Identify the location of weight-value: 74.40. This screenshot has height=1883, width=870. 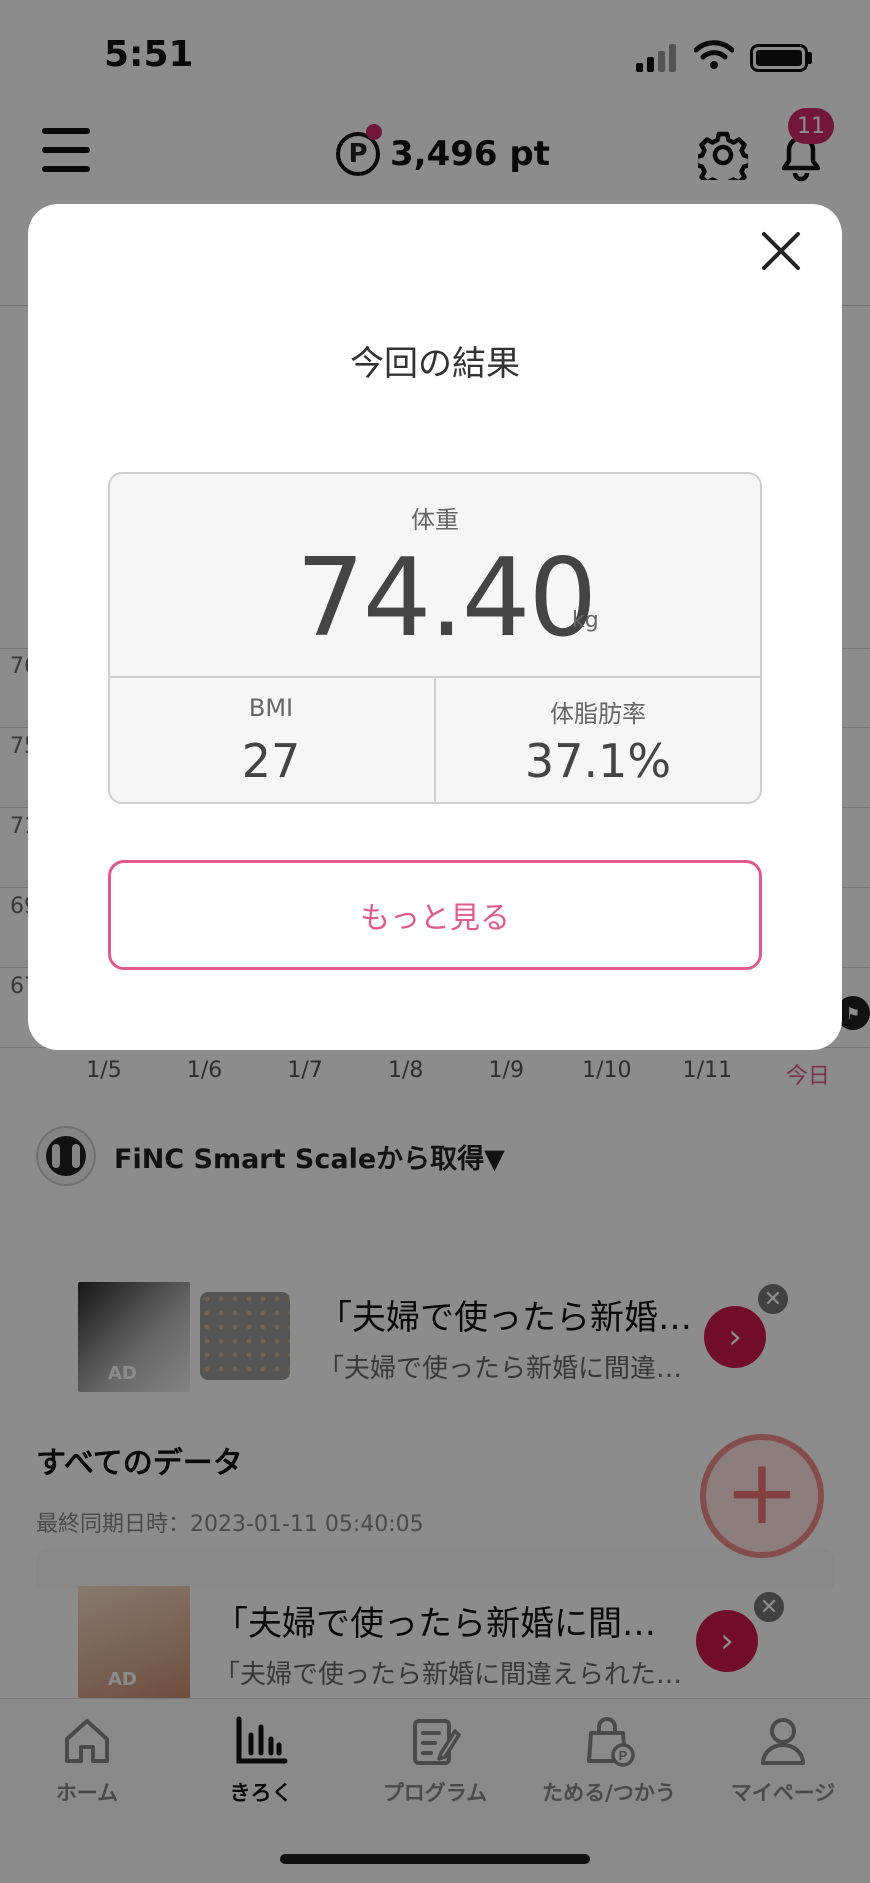
(446, 598).